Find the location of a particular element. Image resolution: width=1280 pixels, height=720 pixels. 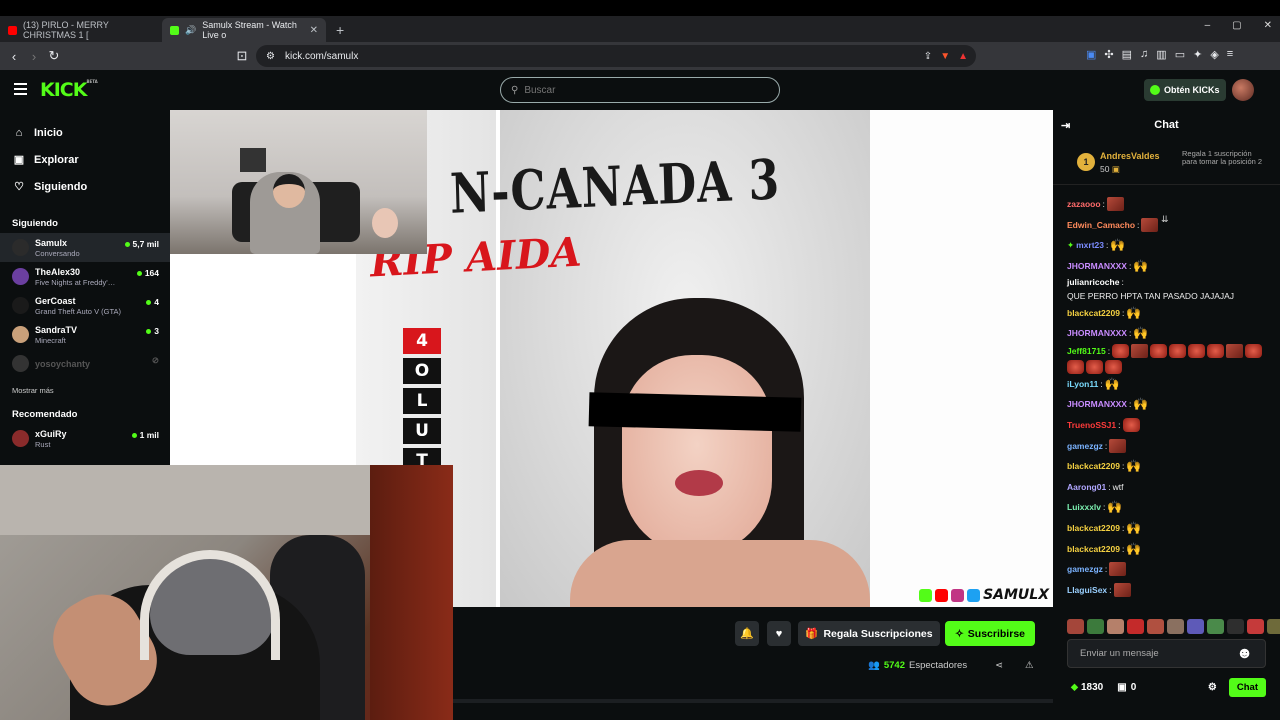

chat-message: ✦ mxrt23: 🙌 is located at coordinates (1168, 245).